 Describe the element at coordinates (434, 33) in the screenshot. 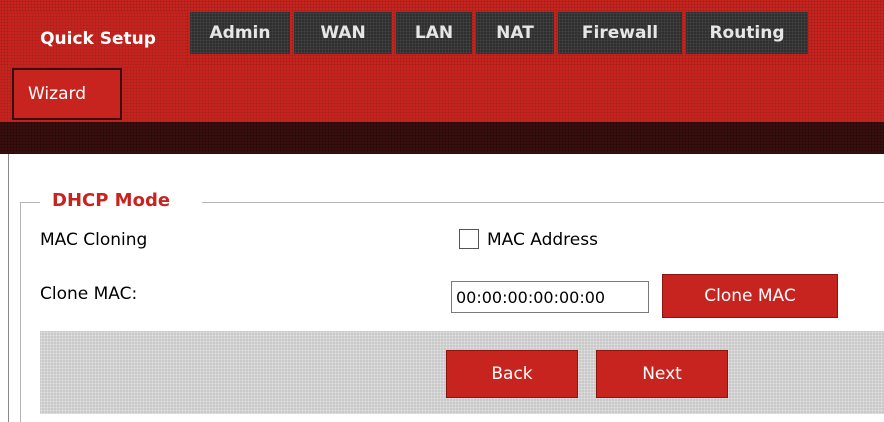

I see `tab-lan: LAN` at that location.